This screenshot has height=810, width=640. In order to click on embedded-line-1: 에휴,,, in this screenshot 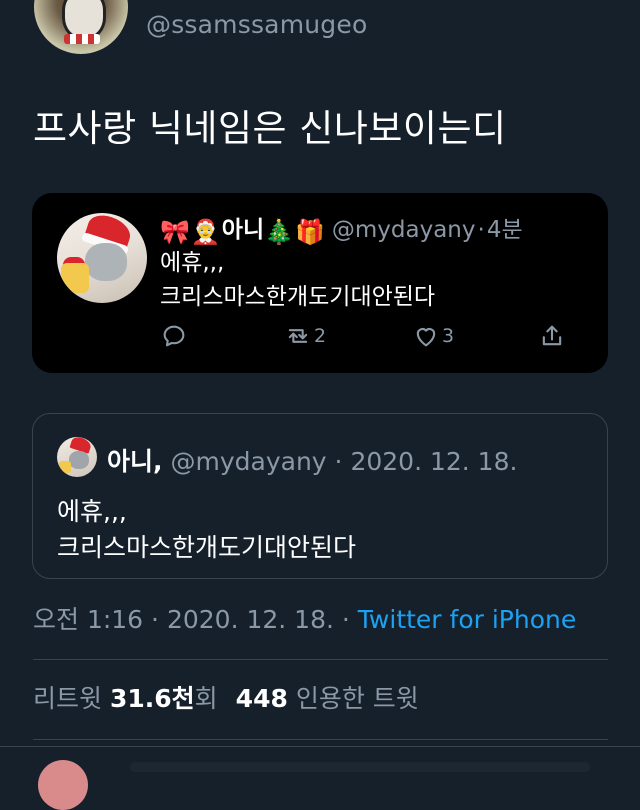, I will do `click(192, 263)`.